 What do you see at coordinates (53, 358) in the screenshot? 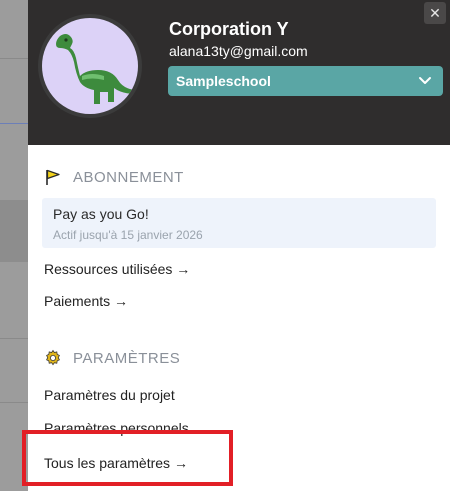
I see `gear-icon` at bounding box center [53, 358].